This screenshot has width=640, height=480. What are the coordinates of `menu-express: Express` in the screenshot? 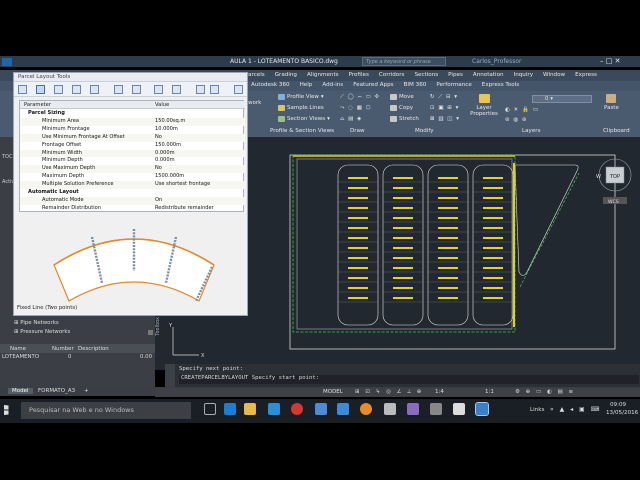 It's located at (586, 75).